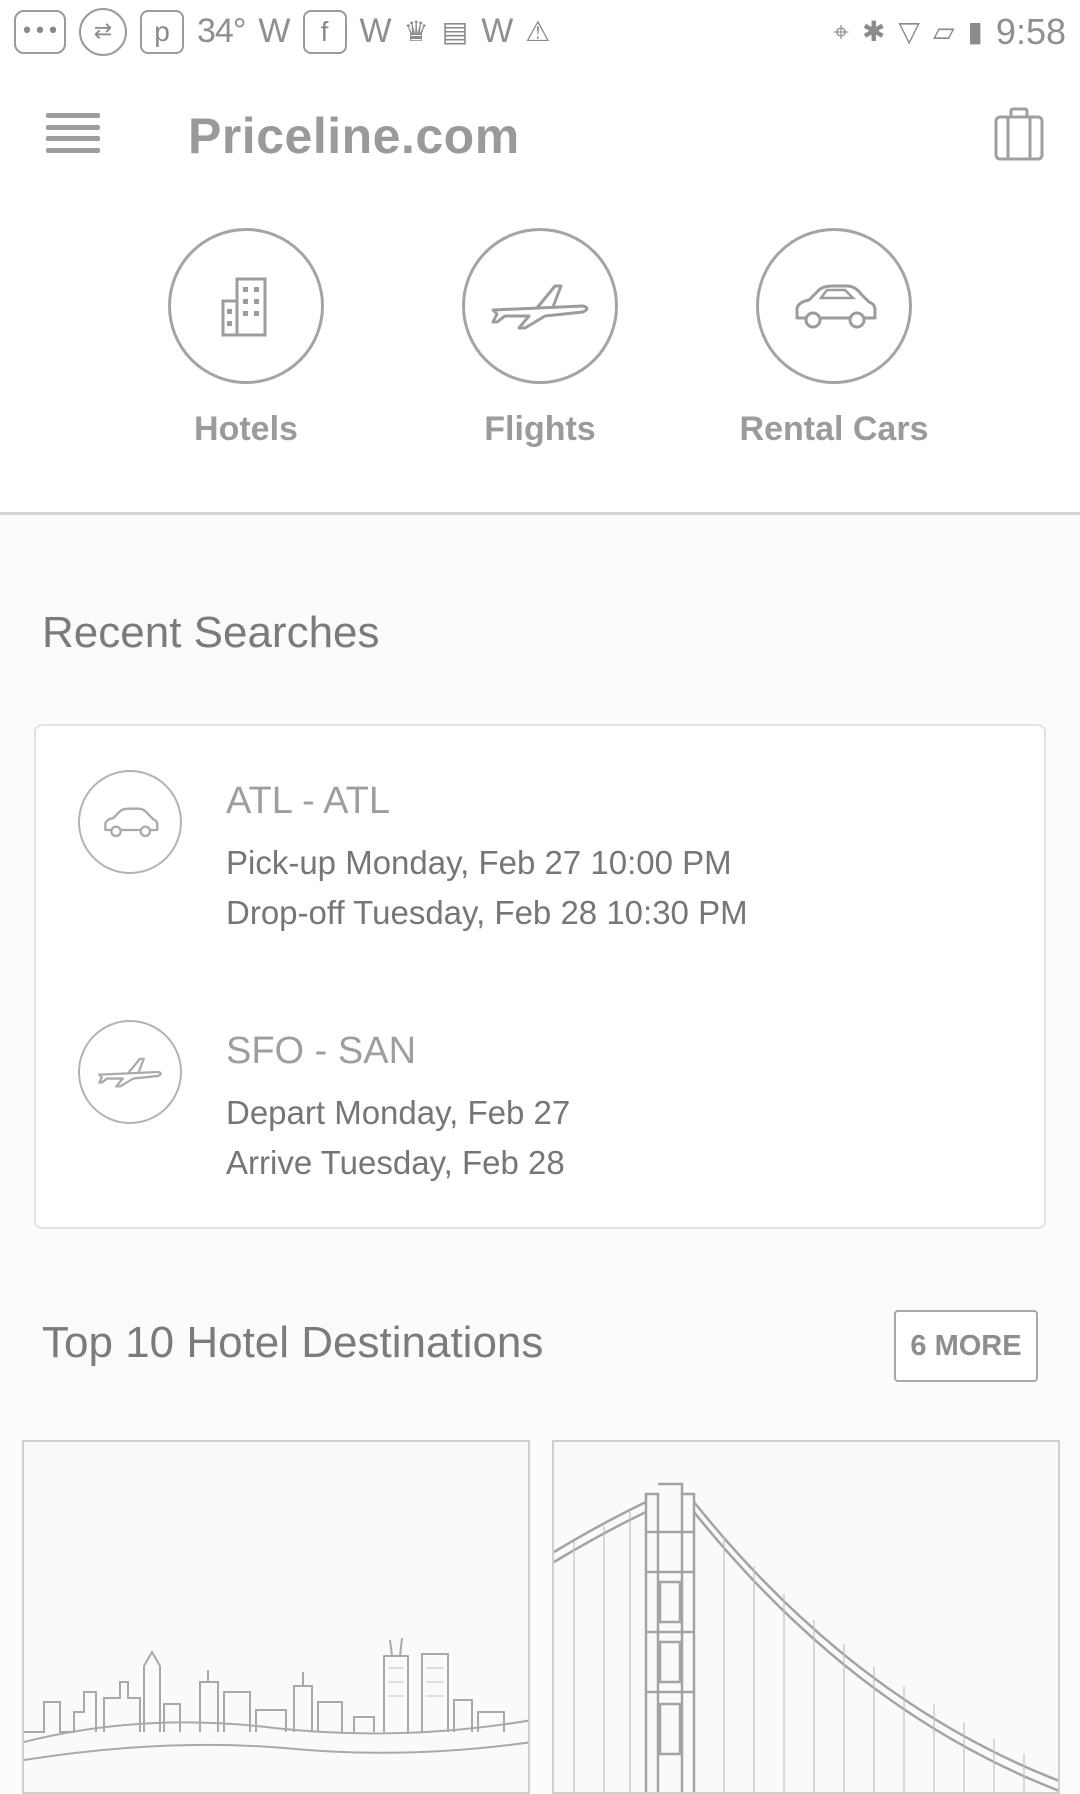 The width and height of the screenshot is (1080, 1794). I want to click on hotel-icon, so click(246, 306).